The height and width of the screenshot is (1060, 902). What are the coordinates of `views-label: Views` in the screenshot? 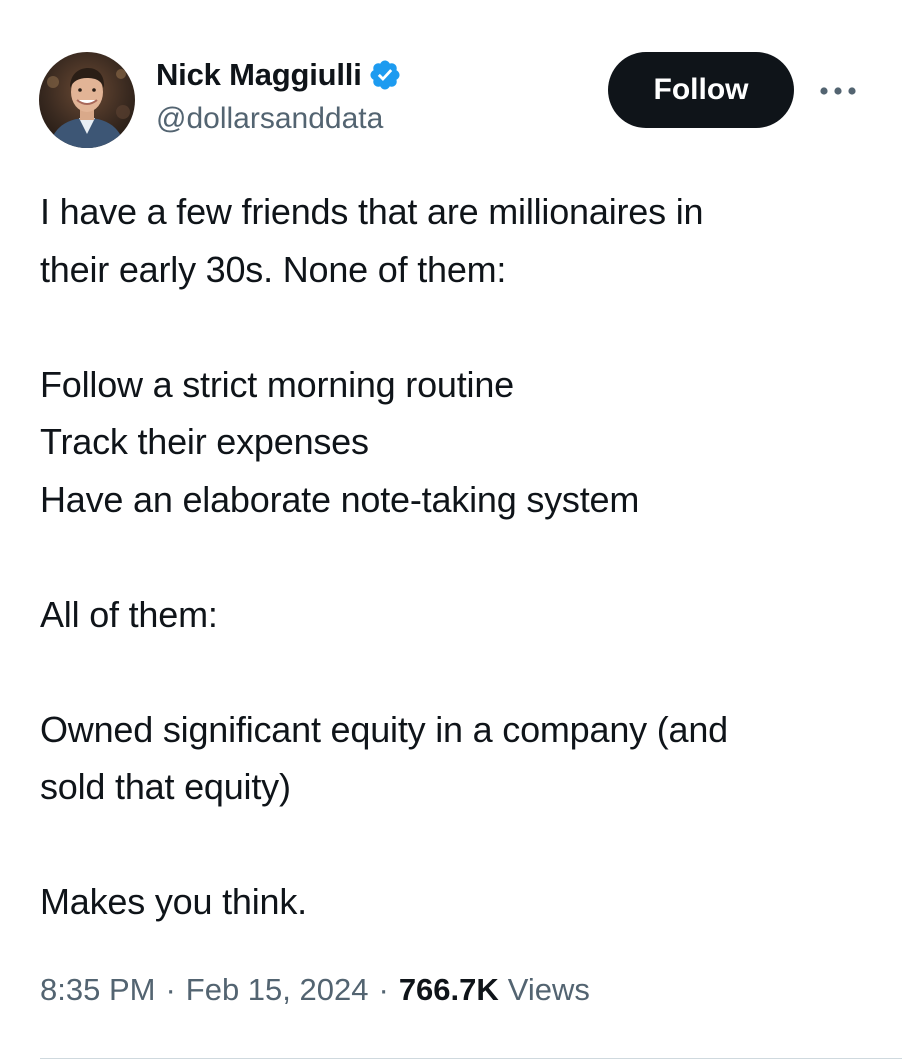 It's located at (548, 989).